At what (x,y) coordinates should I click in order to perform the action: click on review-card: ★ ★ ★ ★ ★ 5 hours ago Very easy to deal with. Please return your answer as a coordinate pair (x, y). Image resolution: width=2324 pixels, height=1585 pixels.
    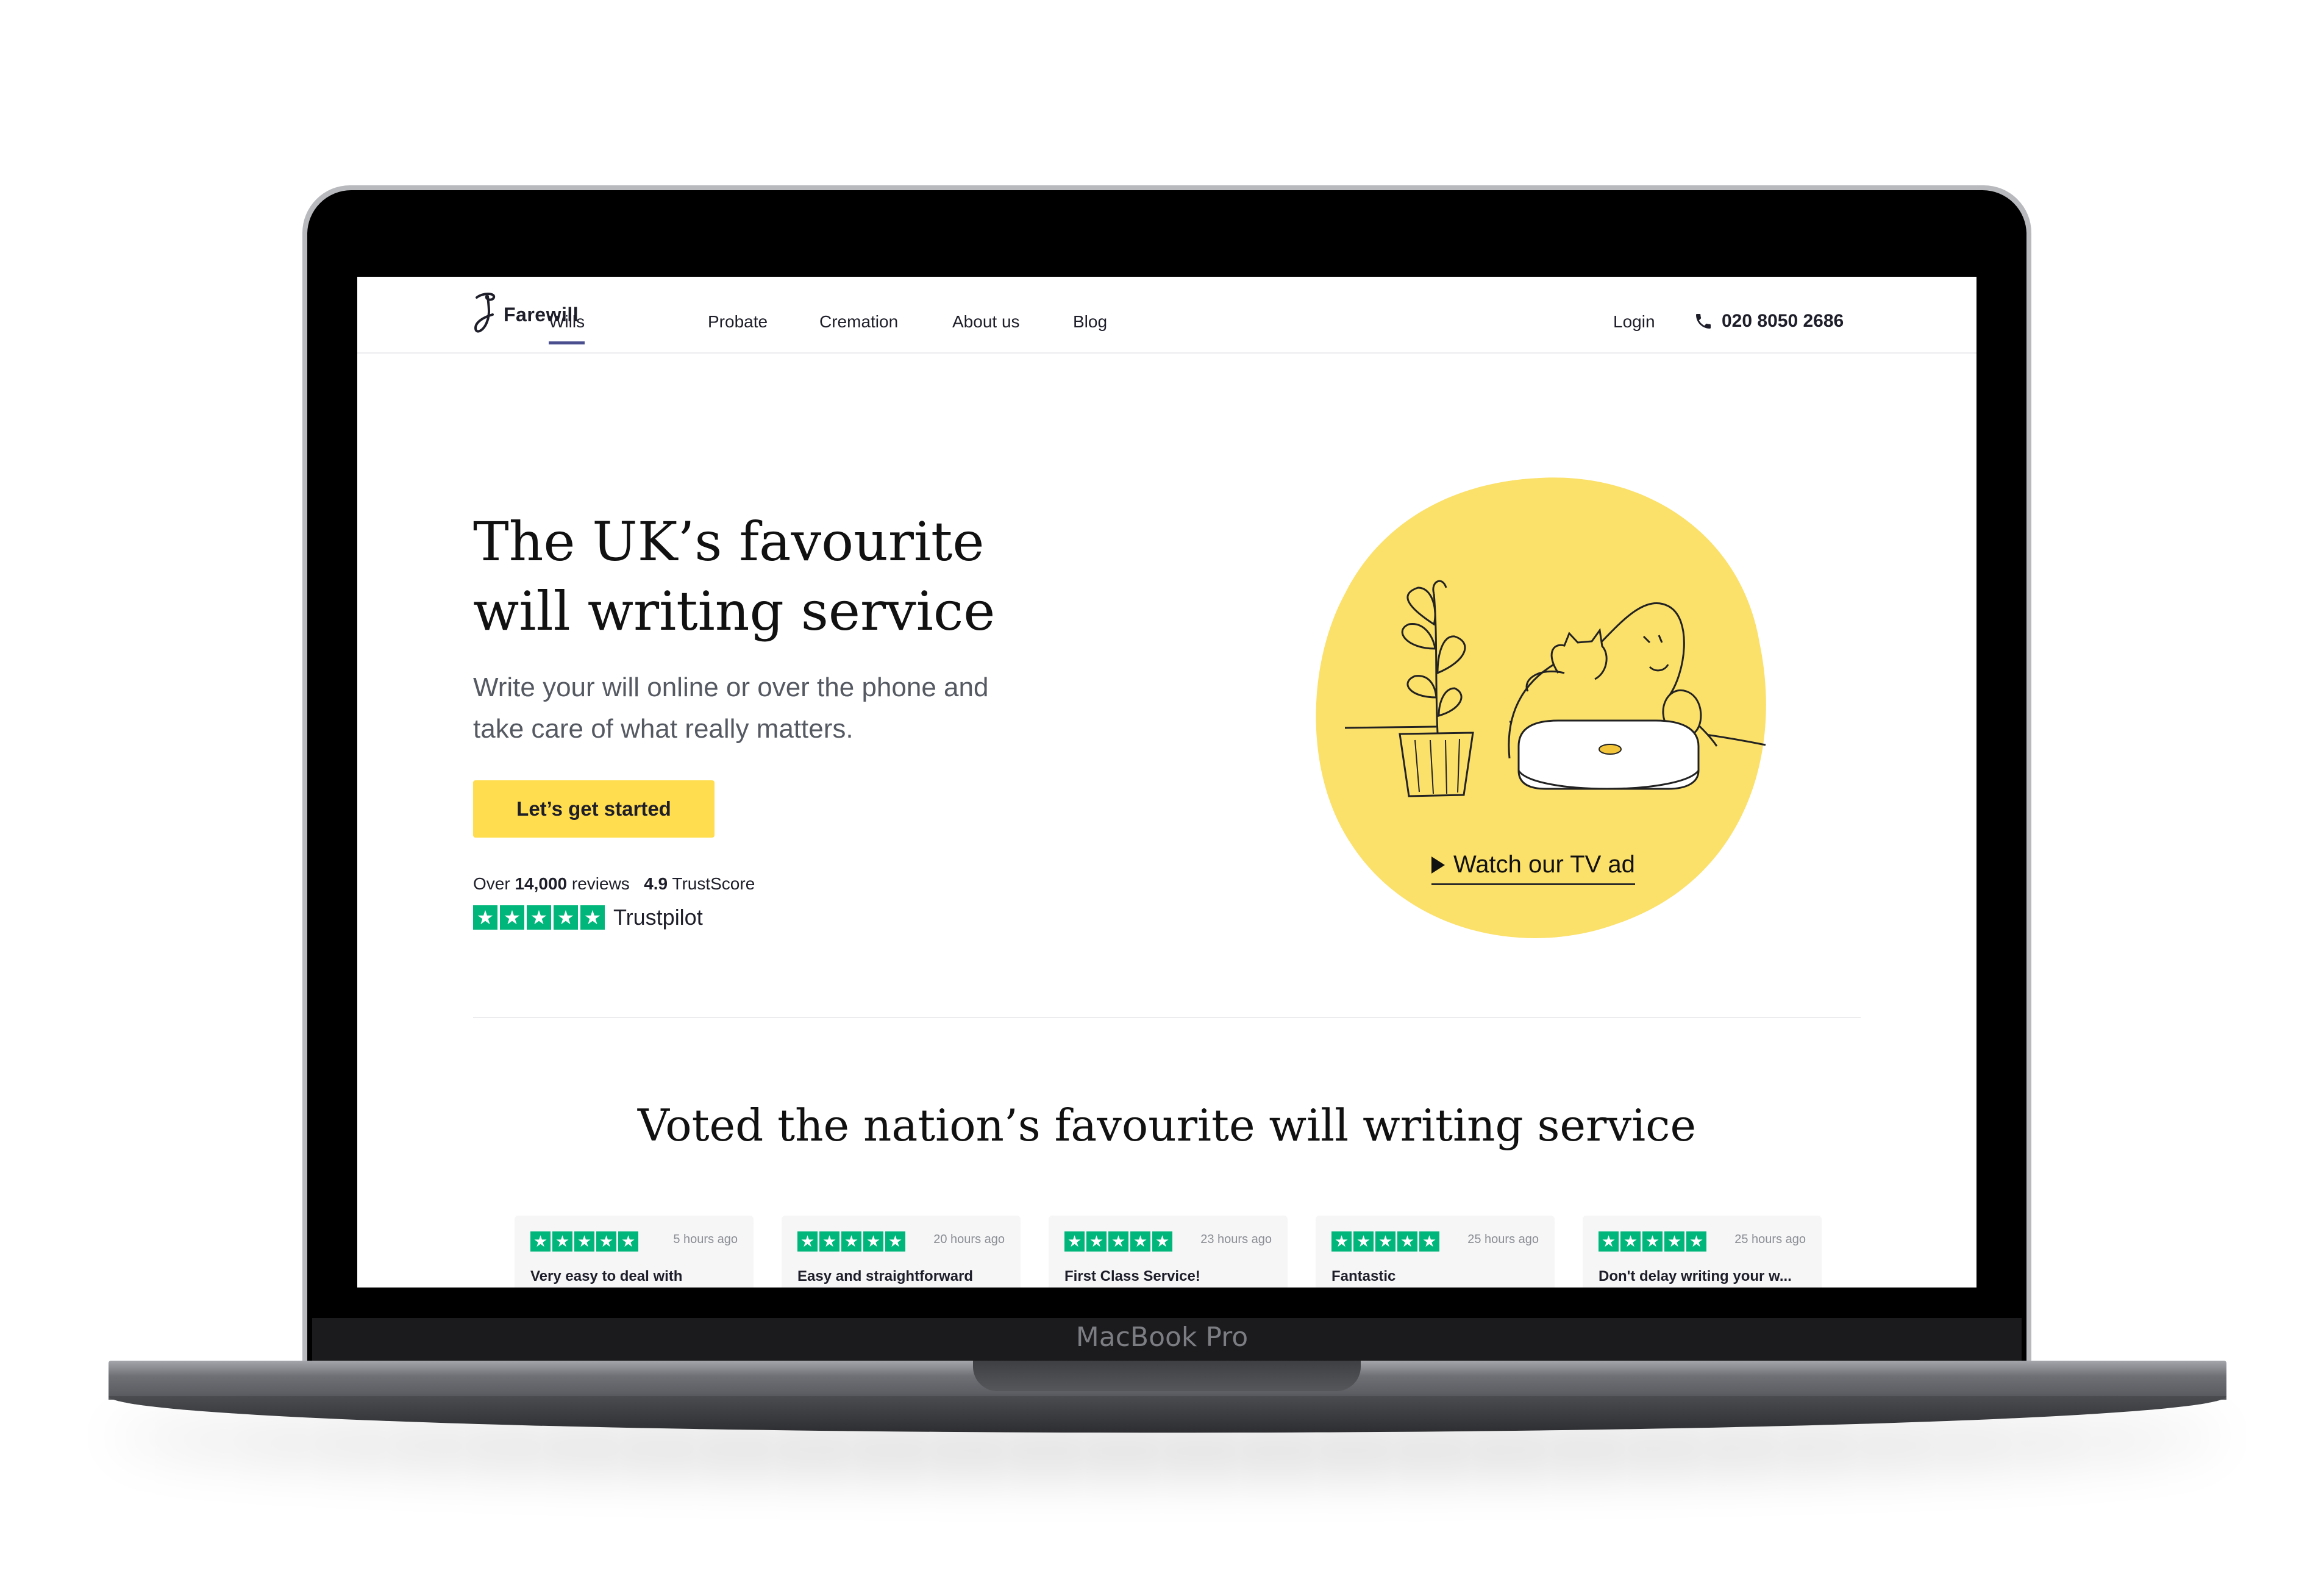
    Looking at the image, I should click on (634, 1252).